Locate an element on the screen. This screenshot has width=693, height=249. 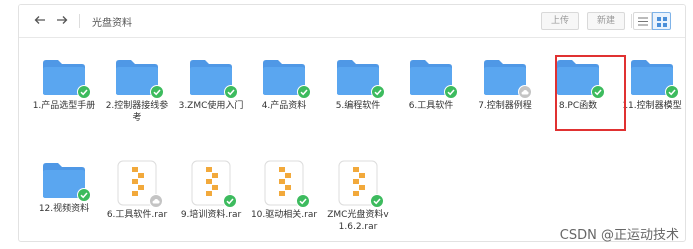
new-button: 新建 is located at coordinates (606, 21).